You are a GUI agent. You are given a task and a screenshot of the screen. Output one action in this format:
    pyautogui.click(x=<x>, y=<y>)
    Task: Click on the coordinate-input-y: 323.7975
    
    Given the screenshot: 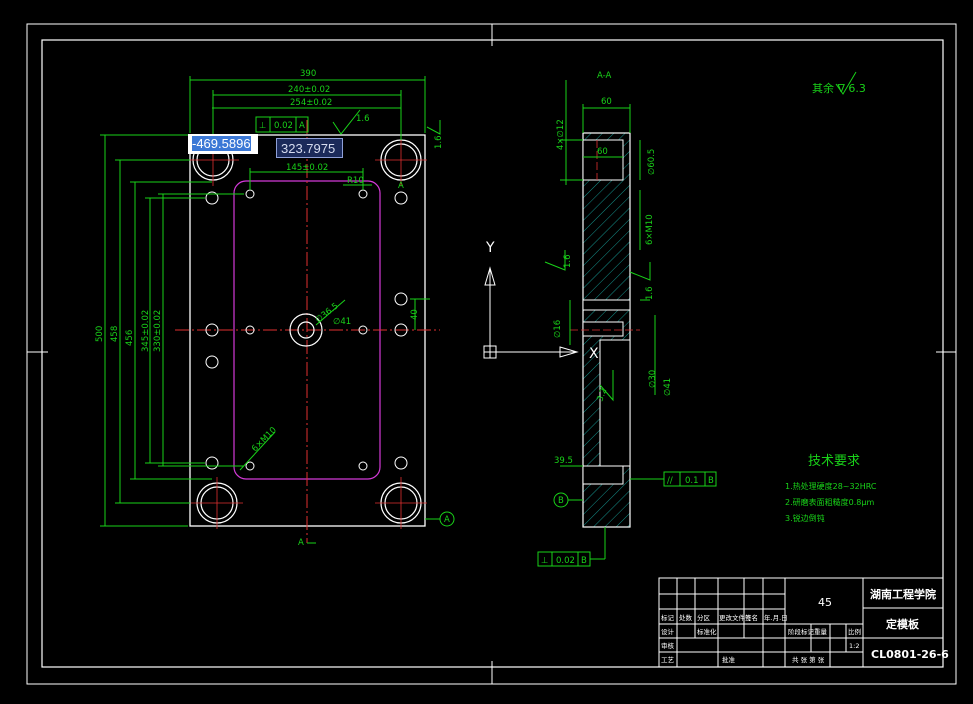 What is the action you would take?
    pyautogui.click(x=309, y=148)
    